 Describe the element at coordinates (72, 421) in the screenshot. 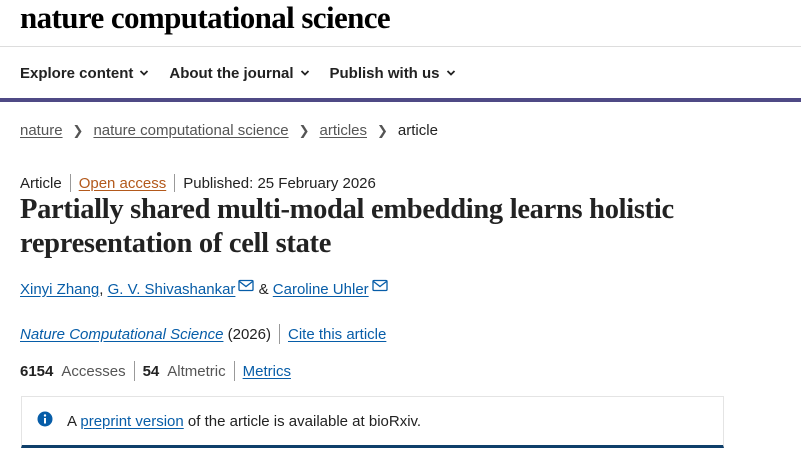

I see `notice-prefix: A` at that location.